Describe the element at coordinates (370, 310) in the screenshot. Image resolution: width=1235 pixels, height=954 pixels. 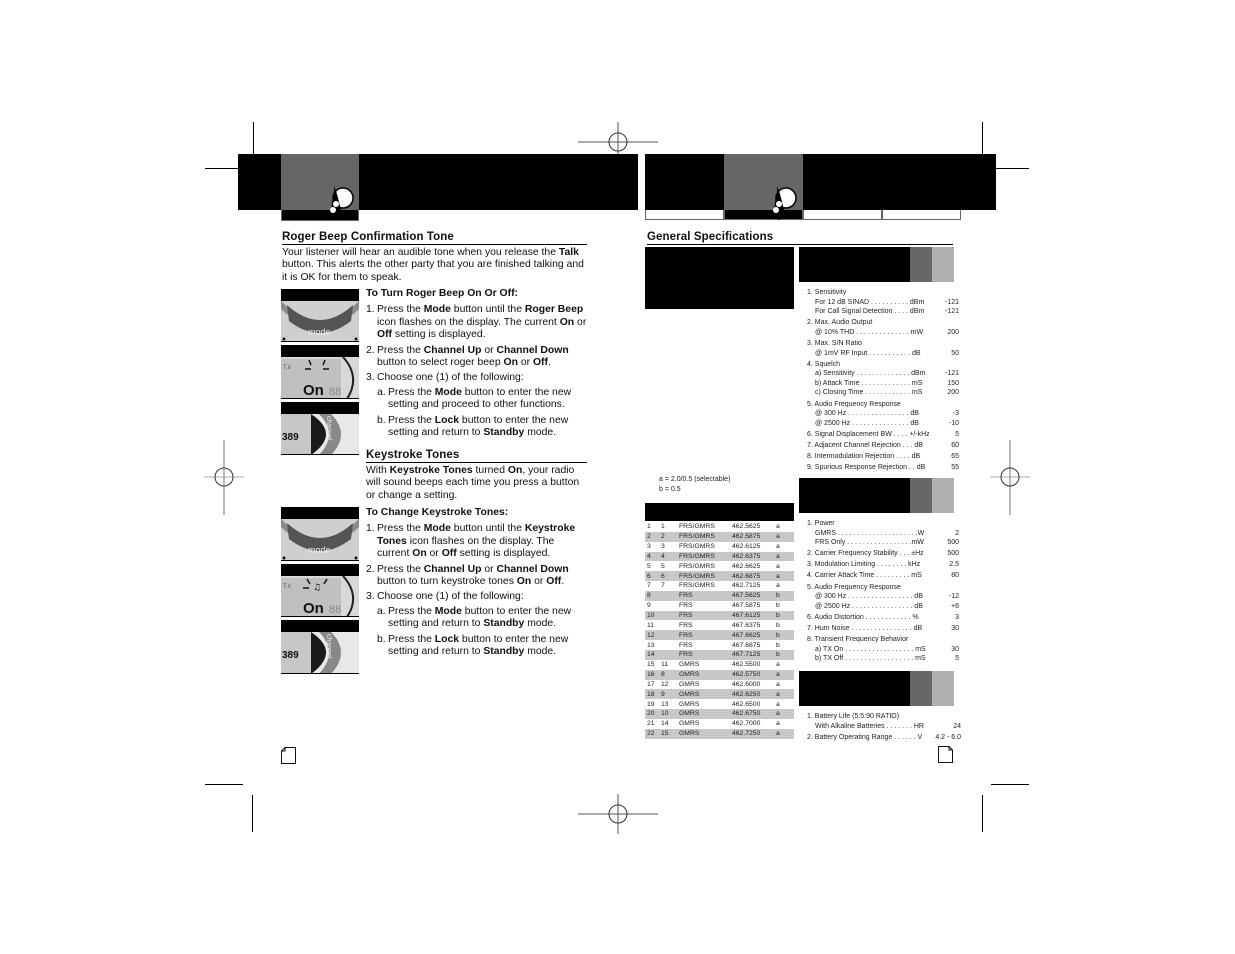
I see `step-number: 1.` at that location.